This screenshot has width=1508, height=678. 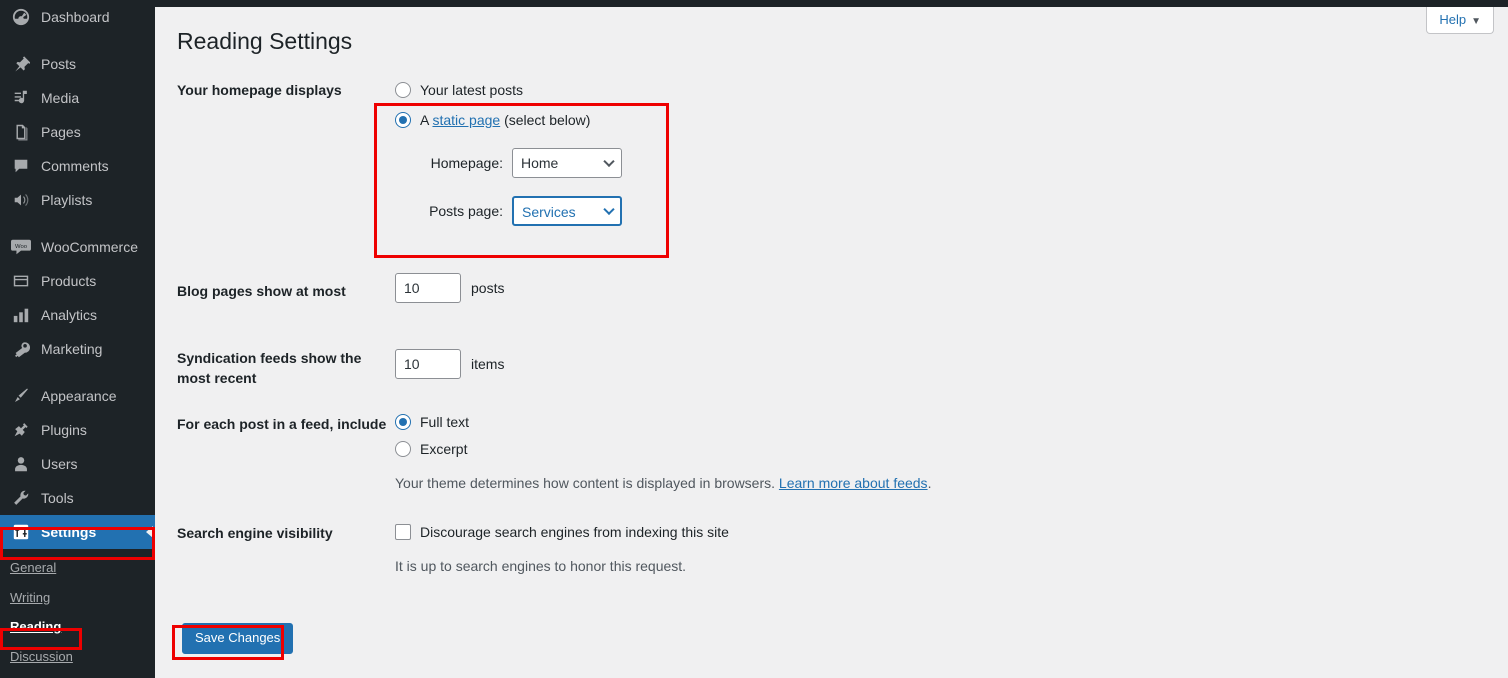 I want to click on radio-latest-posts, so click(x=403, y=90).